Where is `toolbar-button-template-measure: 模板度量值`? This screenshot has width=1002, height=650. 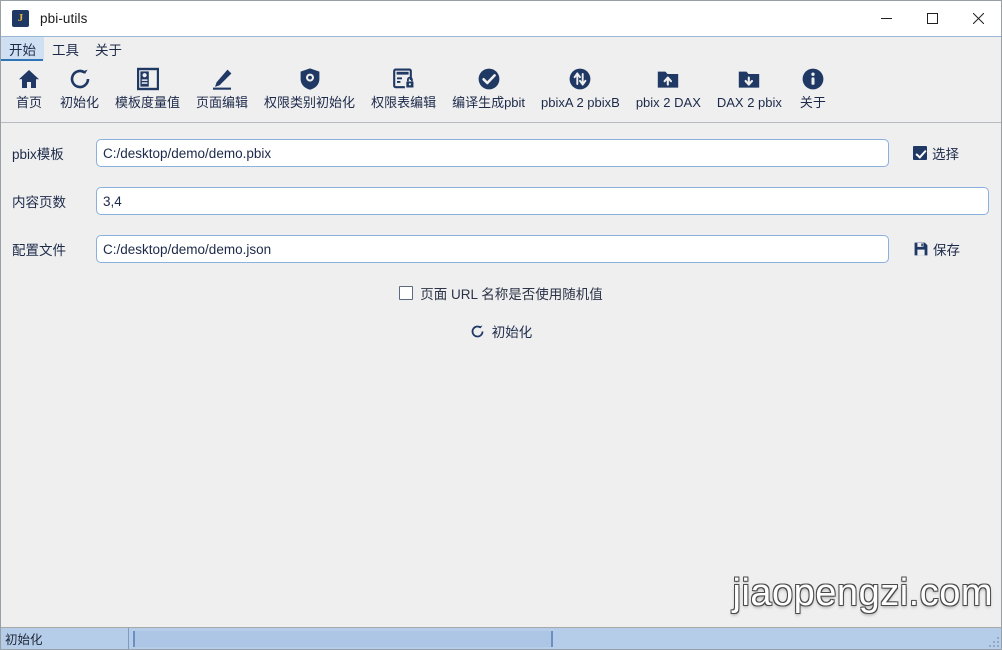 toolbar-button-template-measure: 模板度量值 is located at coordinates (147, 85).